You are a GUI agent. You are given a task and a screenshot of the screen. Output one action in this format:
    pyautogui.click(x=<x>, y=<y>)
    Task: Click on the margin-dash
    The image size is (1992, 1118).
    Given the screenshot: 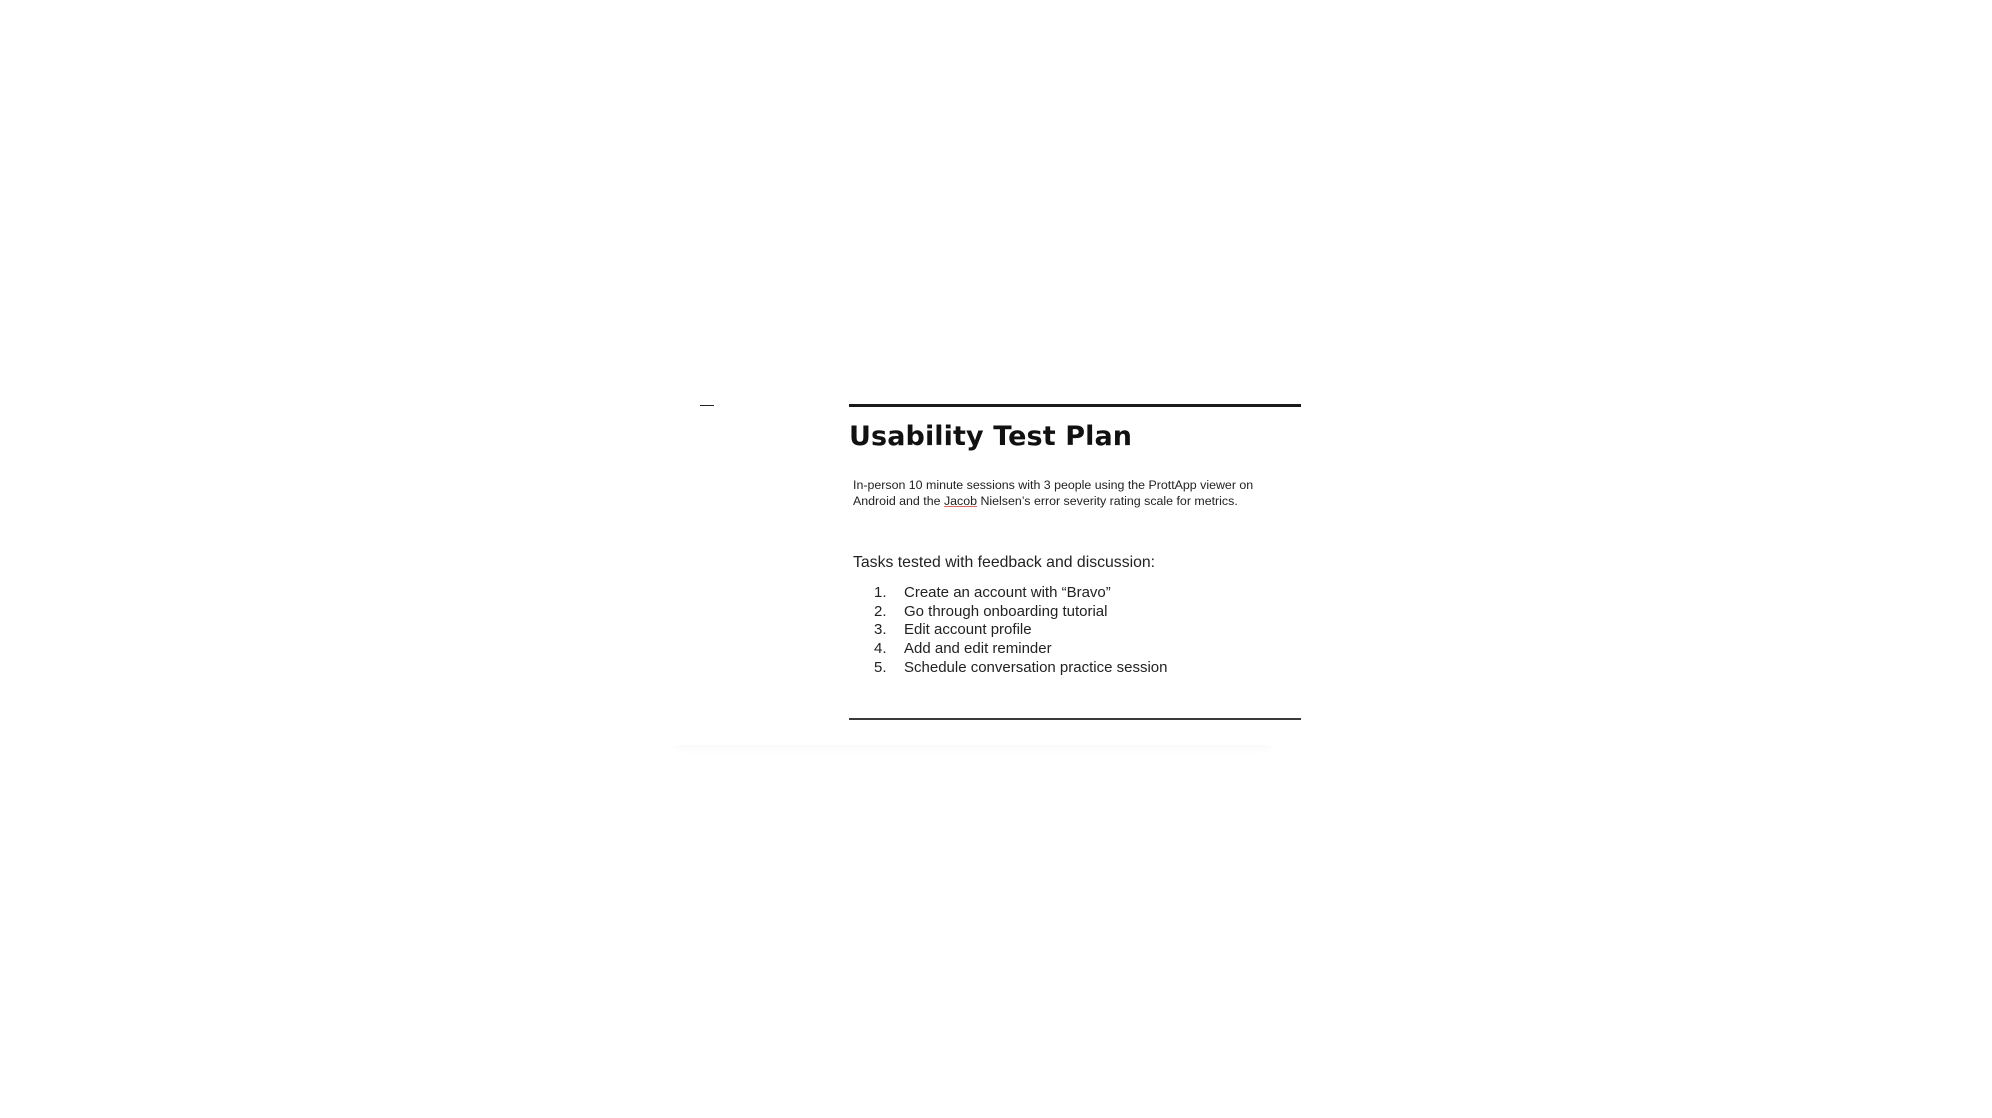 What is the action you would take?
    pyautogui.click(x=707, y=405)
    